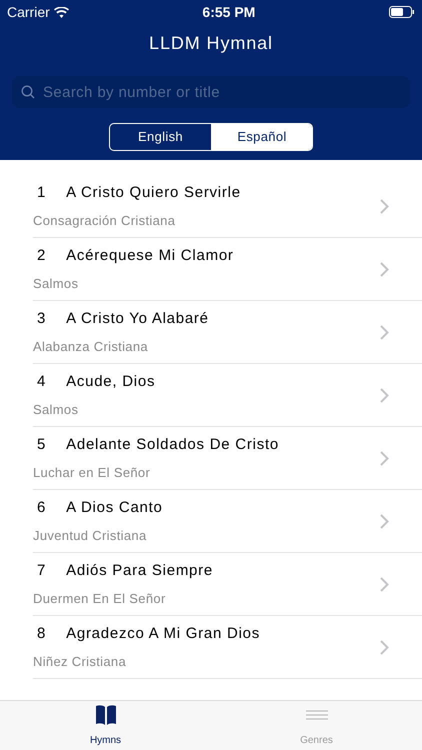 This screenshot has width=422, height=750. Describe the element at coordinates (211, 43) in the screenshot. I see `app-title: LLDM Hymnal` at that location.